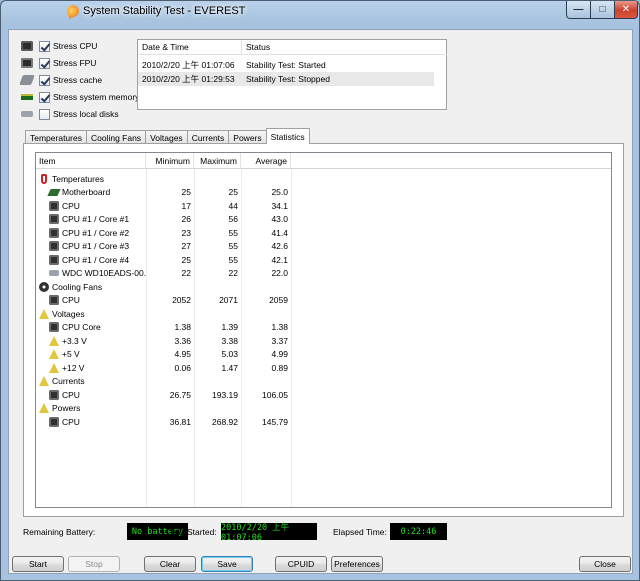 The image size is (640, 581). I want to click on row-item: CPU, so click(91, 395).